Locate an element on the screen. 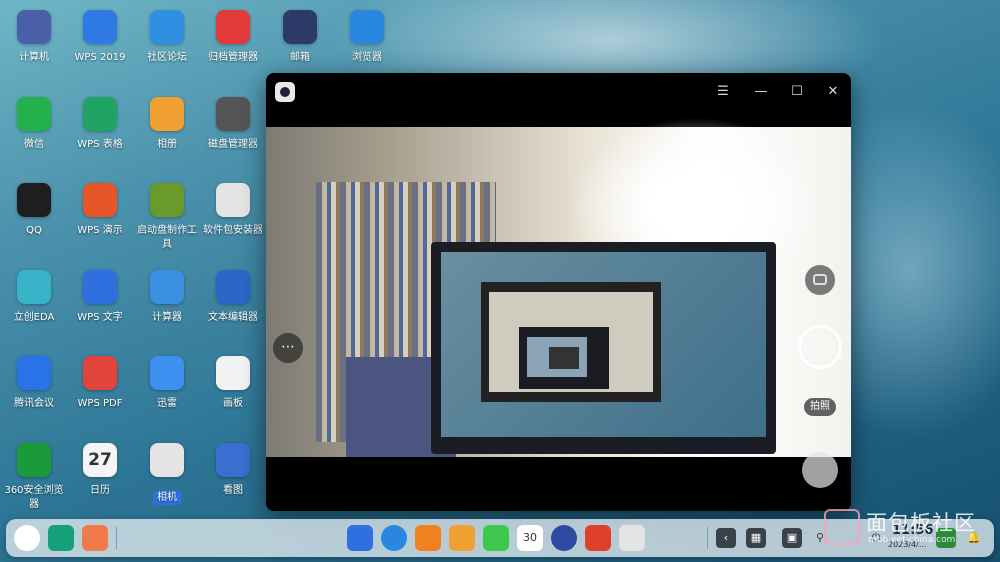 Image resolution: width=1000 pixels, height=562 pixels. calendar-icon: 27 is located at coordinates (100, 459).